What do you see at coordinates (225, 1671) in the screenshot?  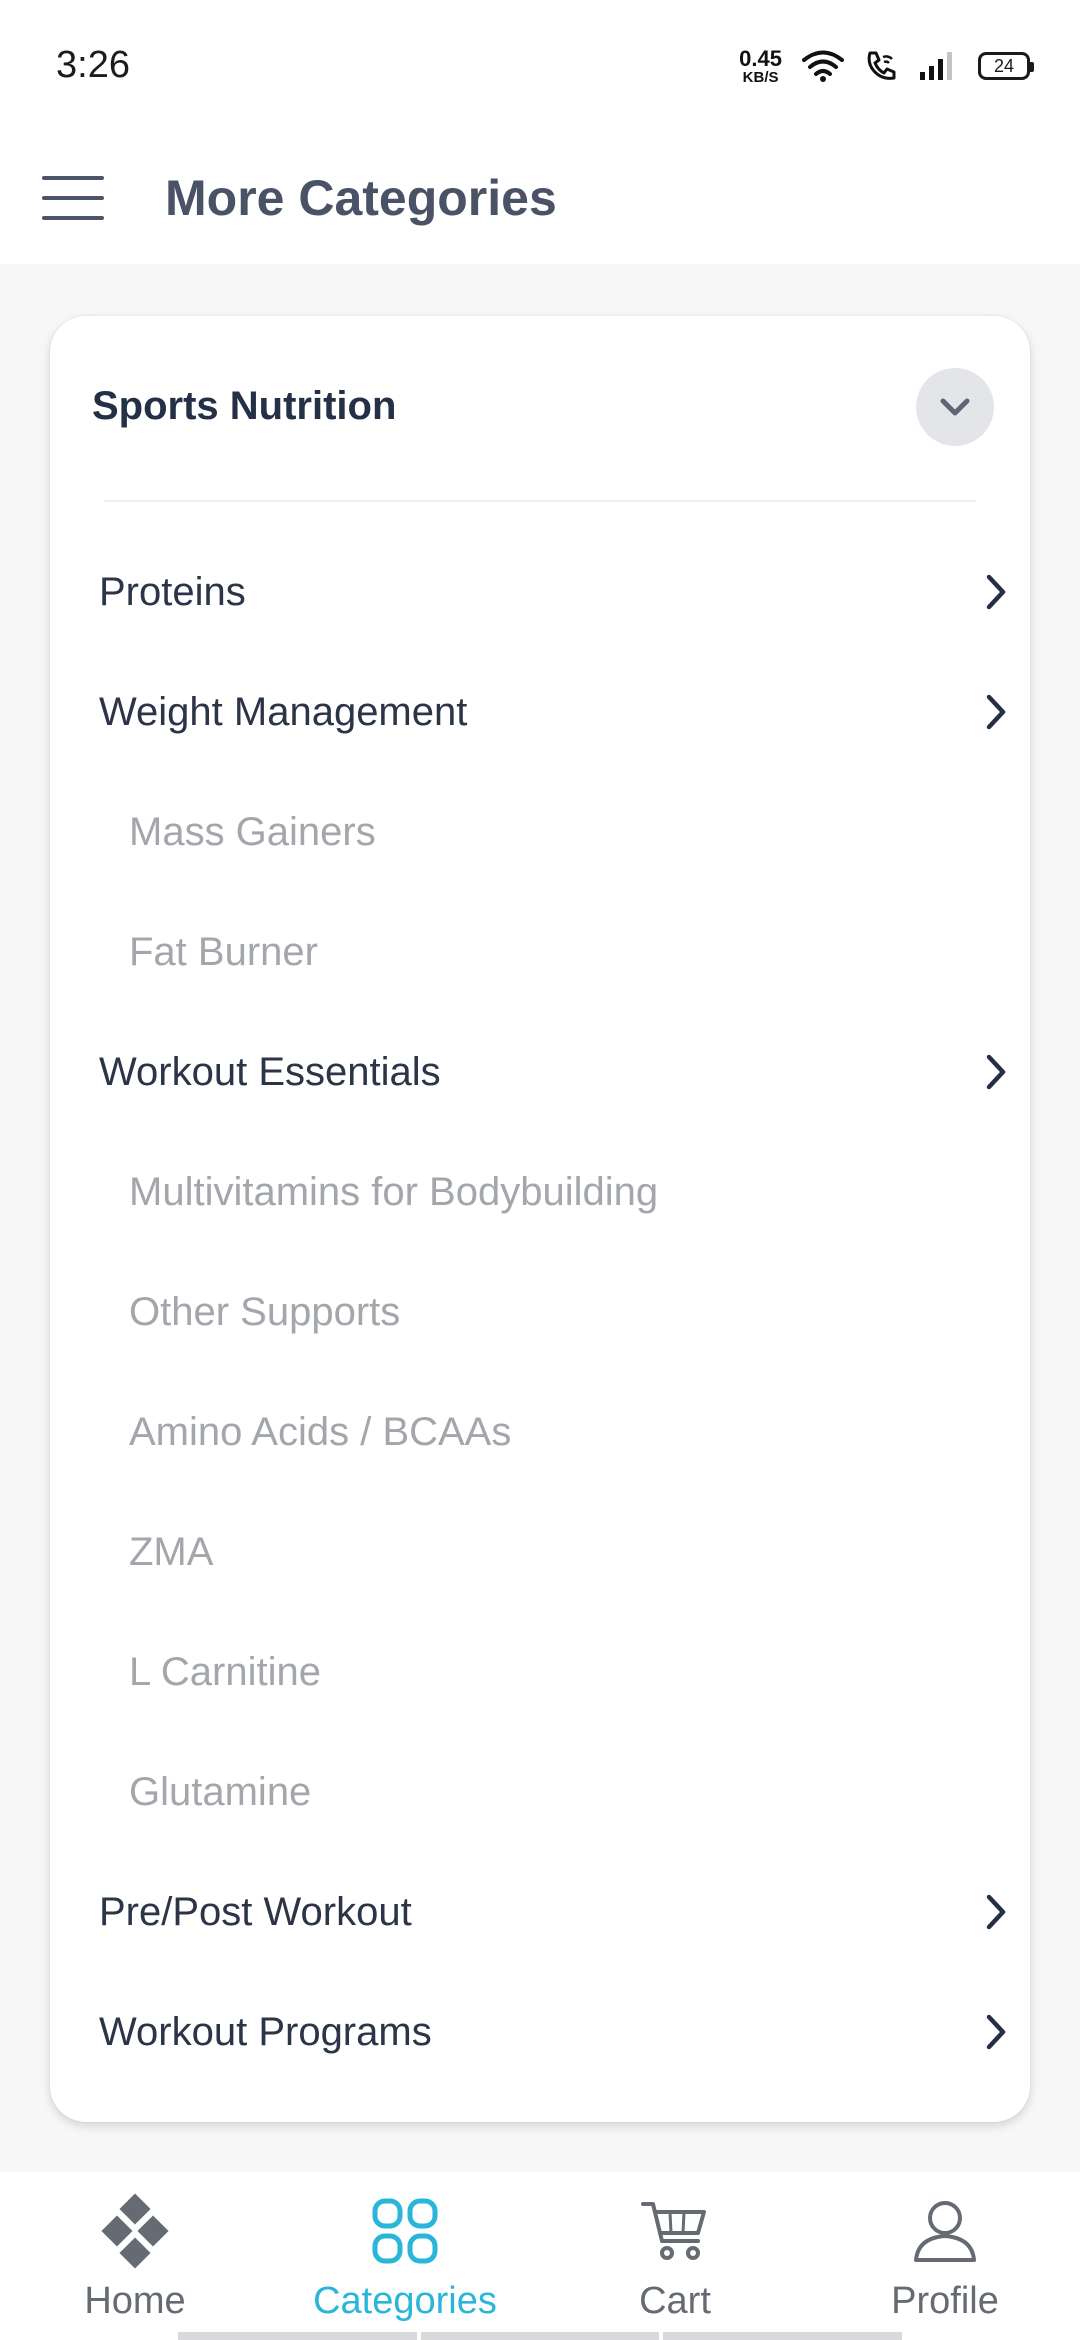 I see `subcategory-item-label: L Carnitine` at bounding box center [225, 1671].